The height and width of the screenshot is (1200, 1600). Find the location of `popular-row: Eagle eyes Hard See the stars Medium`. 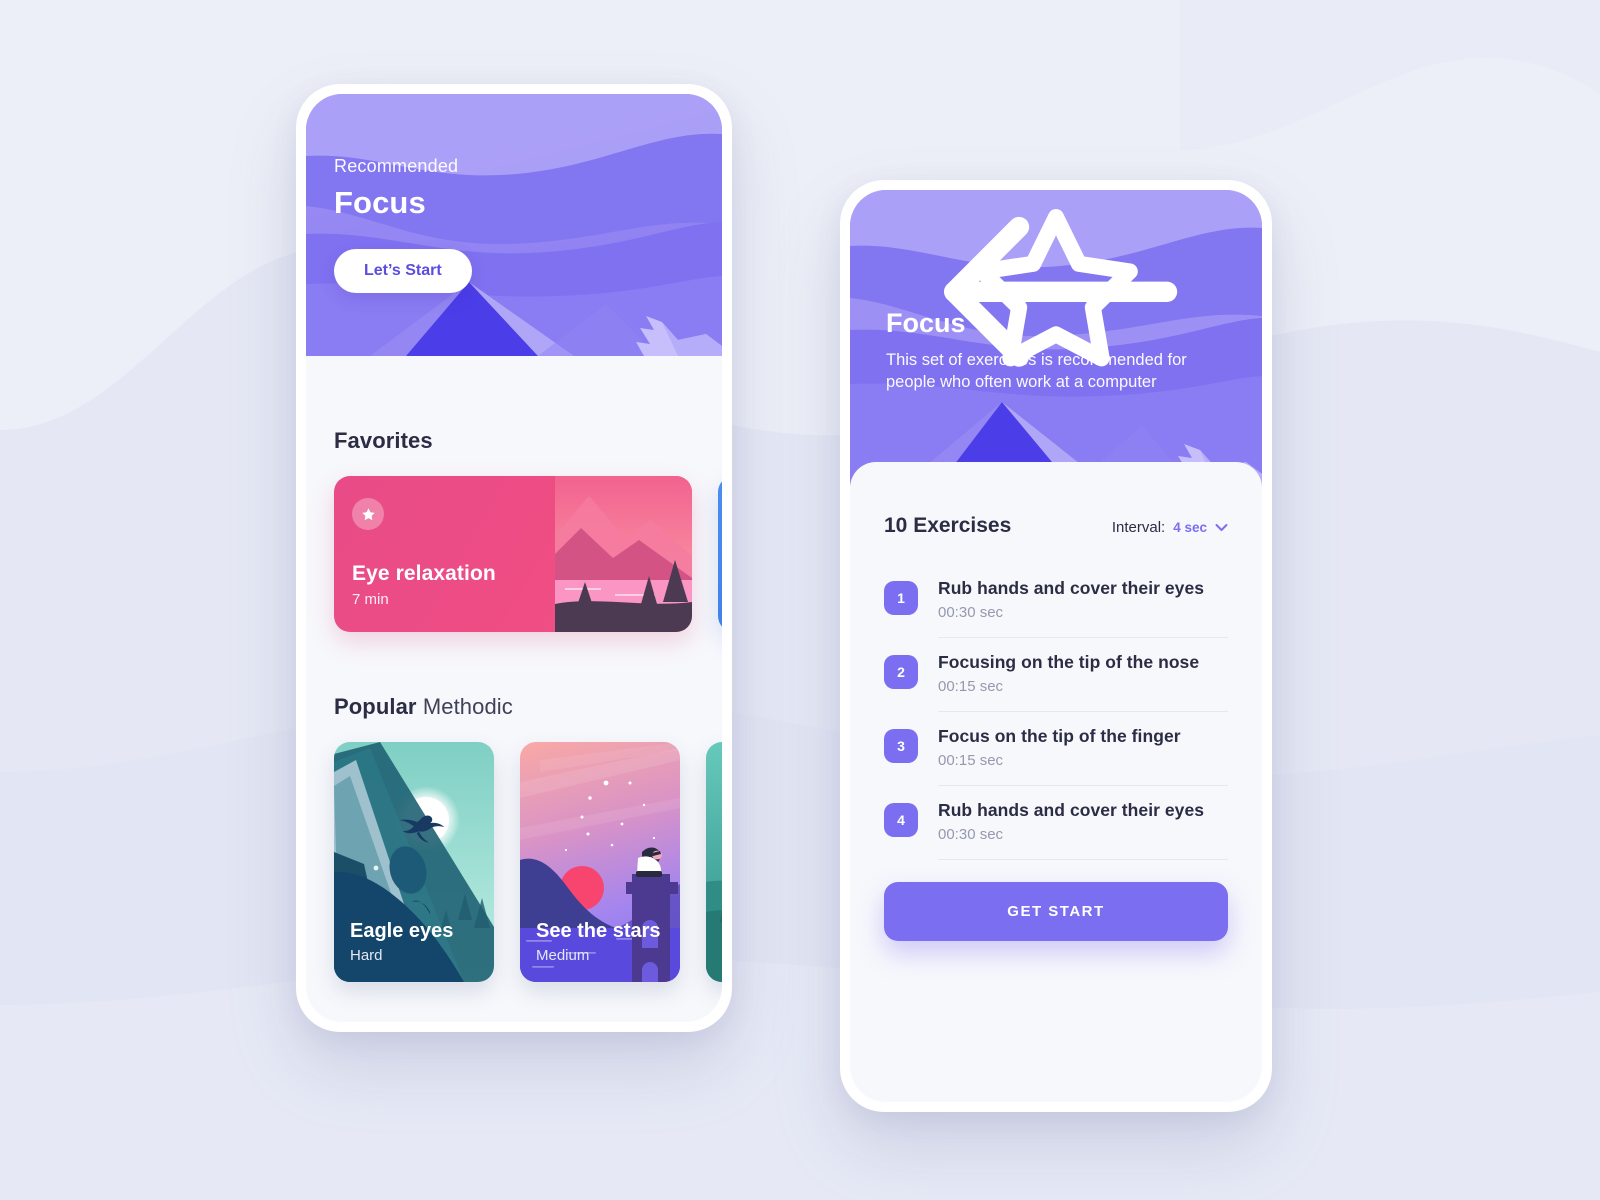

popular-row: Eagle eyes Hard See the stars Medium is located at coordinates (528, 862).